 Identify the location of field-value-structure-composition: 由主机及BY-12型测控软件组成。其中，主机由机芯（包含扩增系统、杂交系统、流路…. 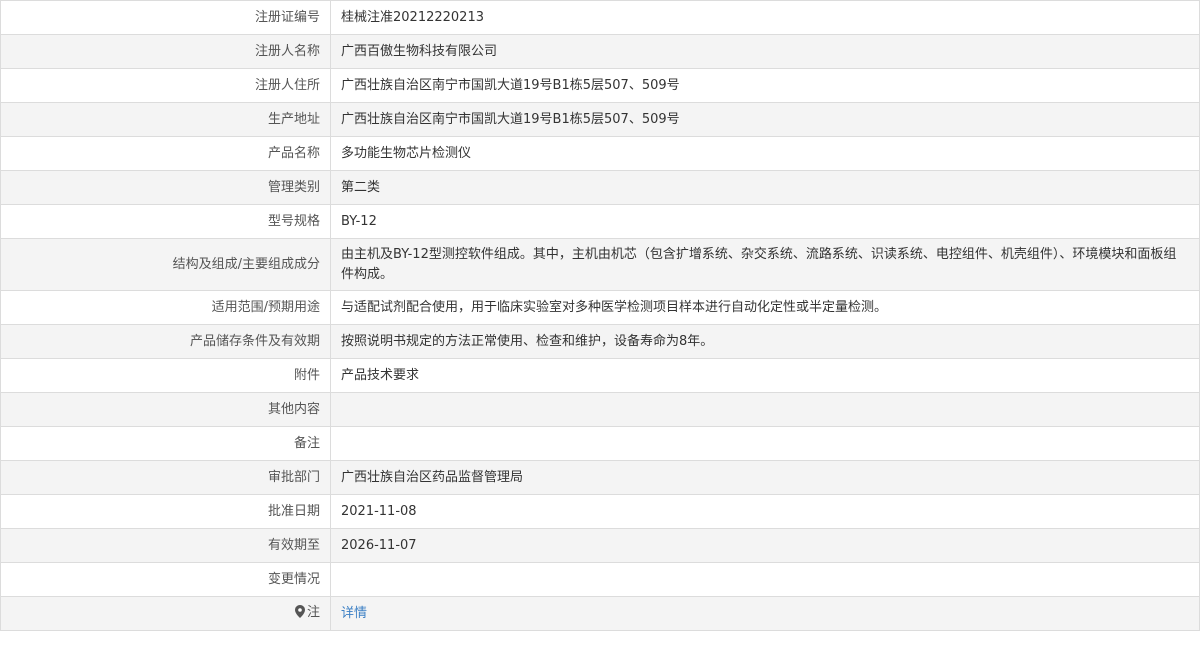
(765, 264).